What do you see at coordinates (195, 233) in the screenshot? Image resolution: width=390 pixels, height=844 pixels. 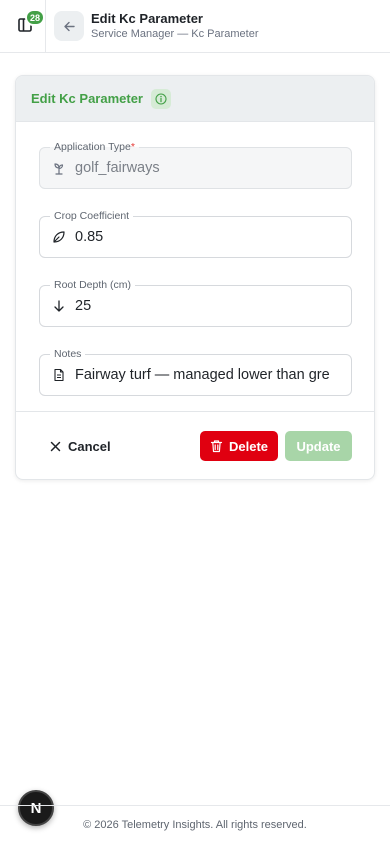 I see `crop-coefficient-field: Crop Coefficient 0.85` at bounding box center [195, 233].